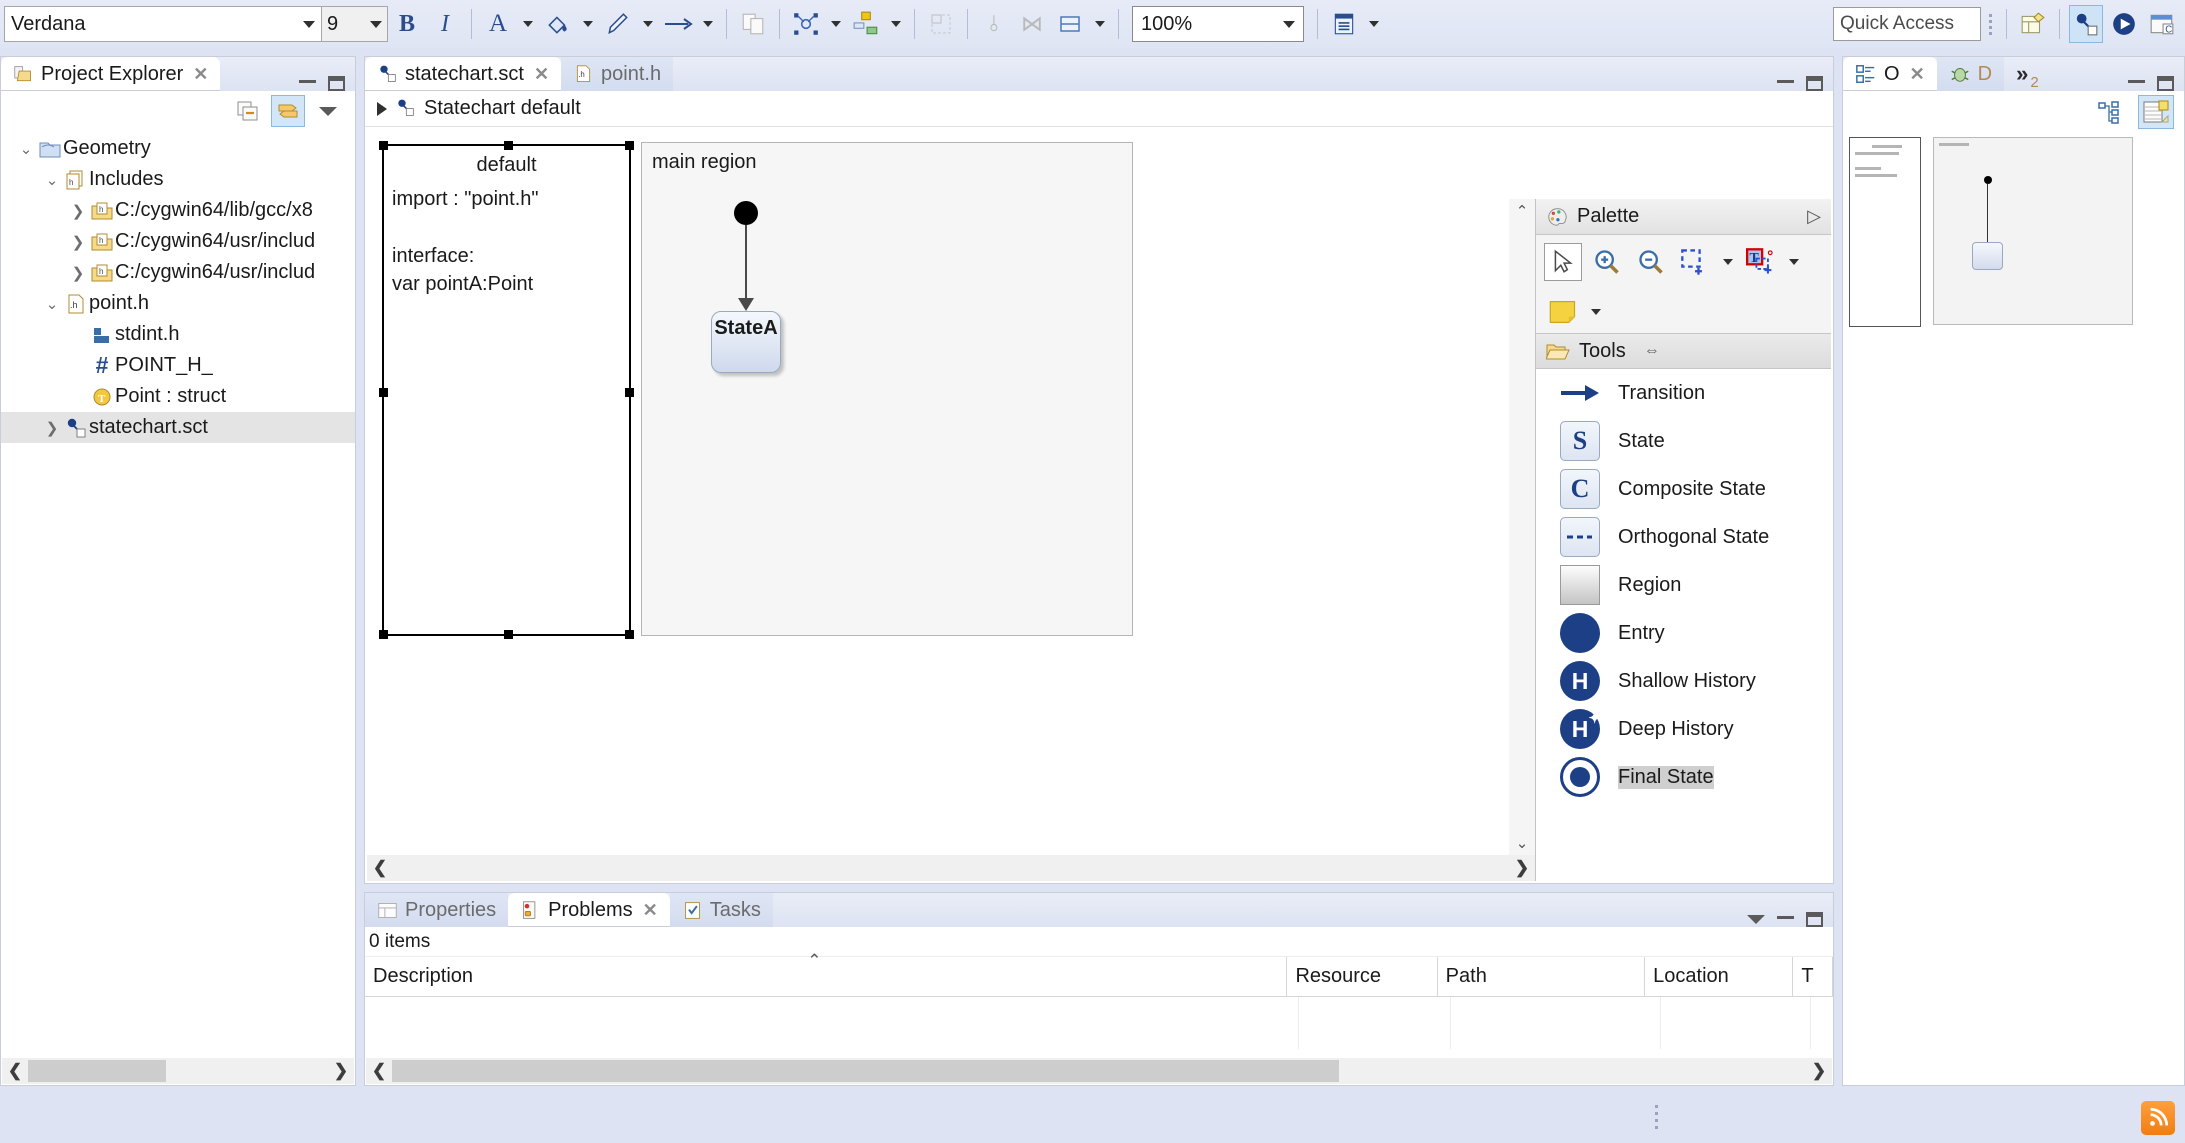 Image resolution: width=2185 pixels, height=1143 pixels. What do you see at coordinates (1100, 24) in the screenshot?
I see `view-split-dropdown` at bounding box center [1100, 24].